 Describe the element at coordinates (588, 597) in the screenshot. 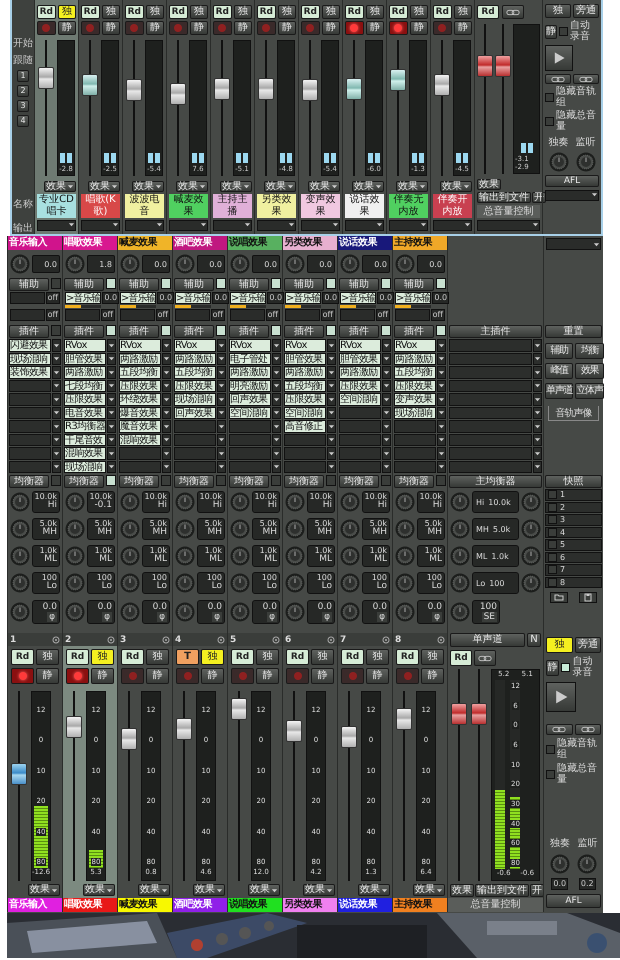

I see `save-icon` at that location.